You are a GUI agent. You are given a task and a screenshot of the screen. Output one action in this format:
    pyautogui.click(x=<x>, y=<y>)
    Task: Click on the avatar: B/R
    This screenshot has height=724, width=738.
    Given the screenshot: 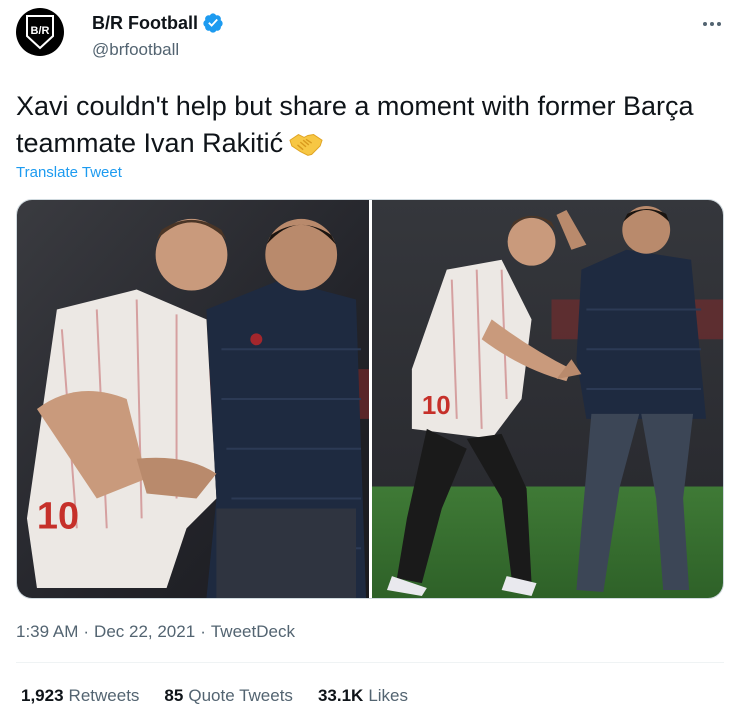 What is the action you would take?
    pyautogui.click(x=40, y=32)
    